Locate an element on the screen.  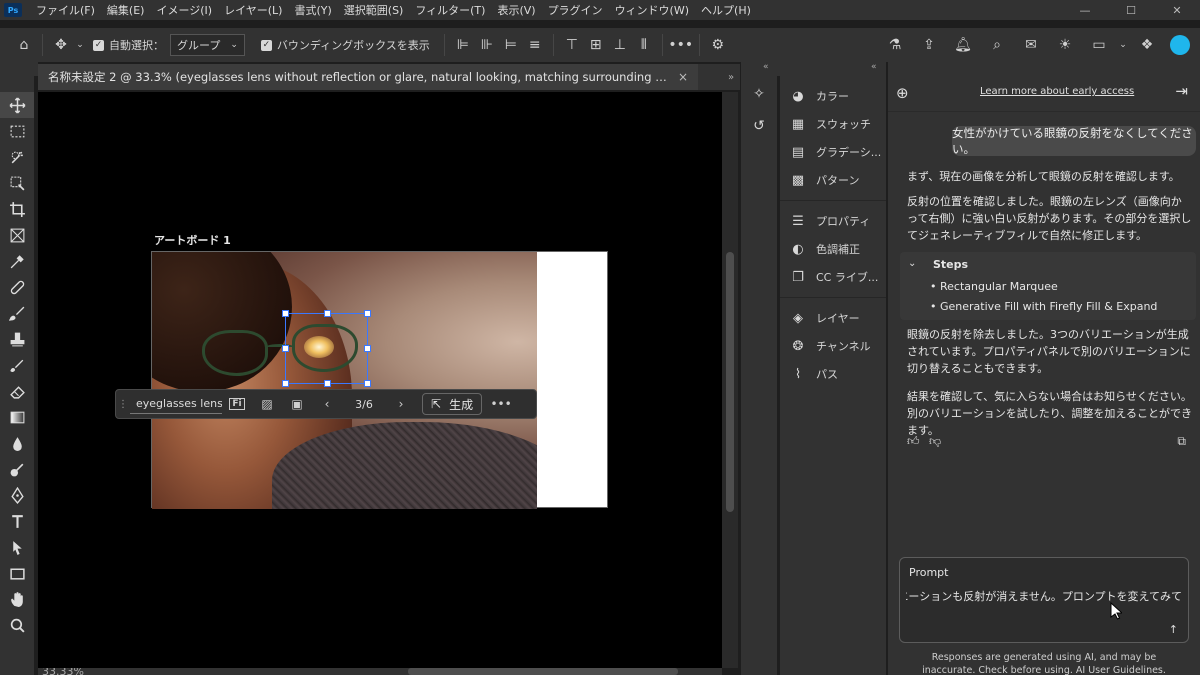
artboard is located at coordinates (379, 380).